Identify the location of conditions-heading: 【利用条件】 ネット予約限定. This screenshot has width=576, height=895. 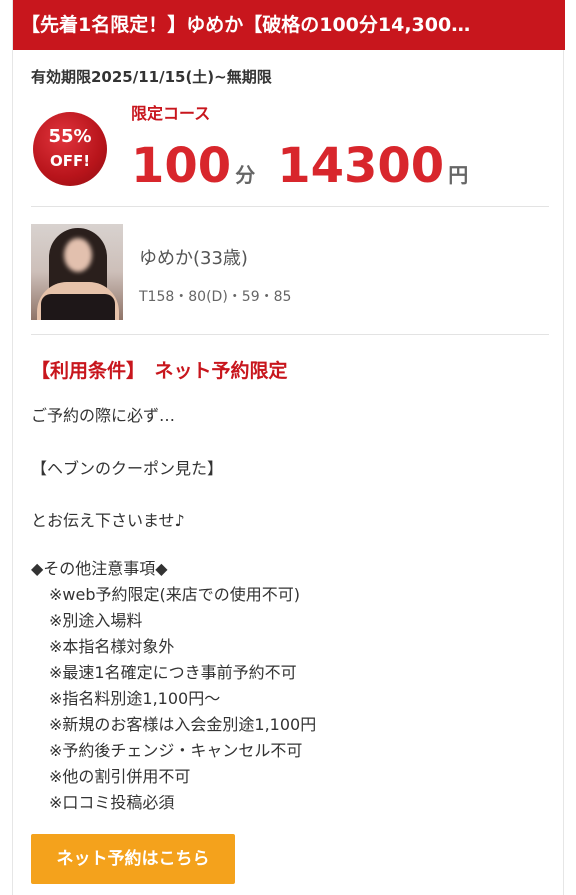
(159, 371).